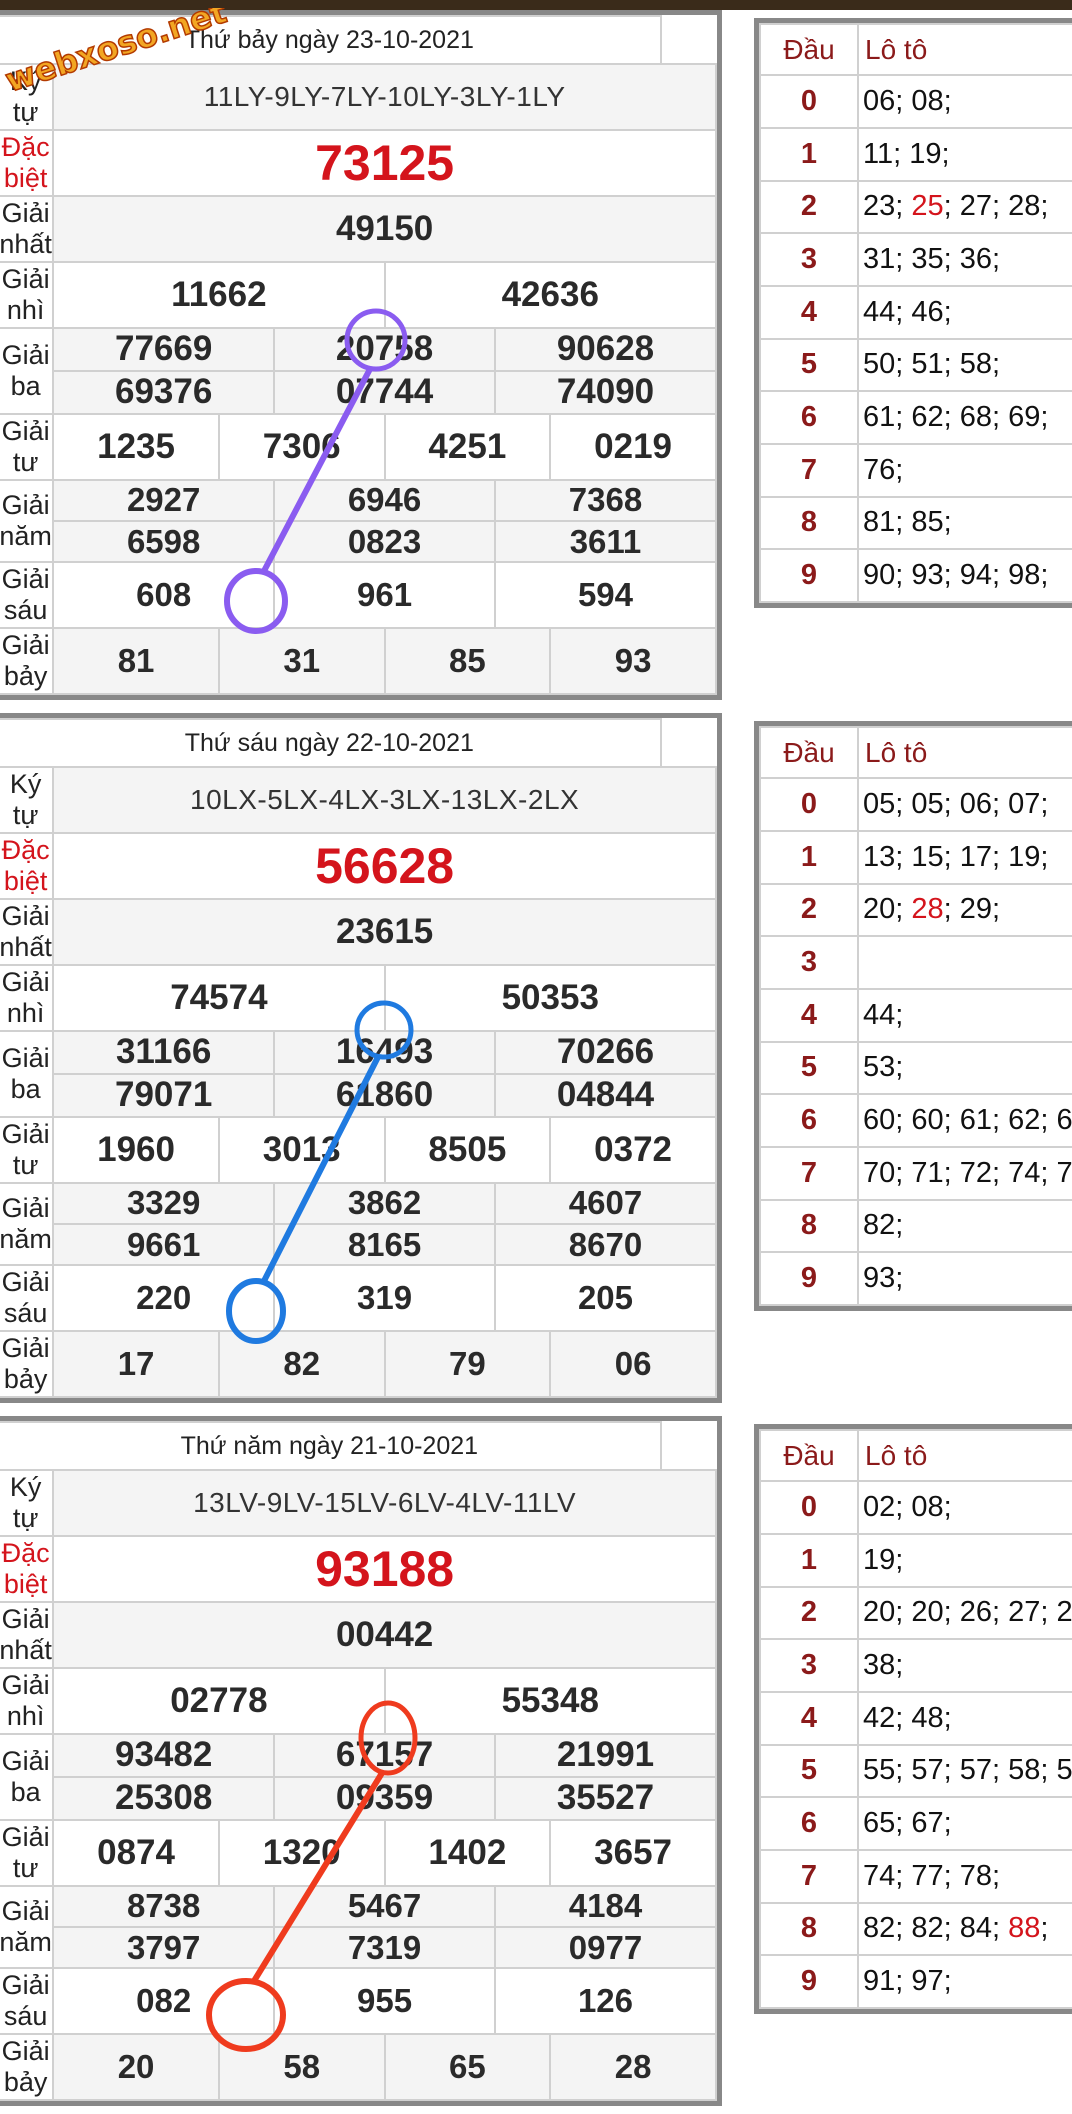 The width and height of the screenshot is (1072, 2114). What do you see at coordinates (331, 743) in the screenshot?
I see `draw-date-title: Thứ sáu ngày 22-10-2021` at bounding box center [331, 743].